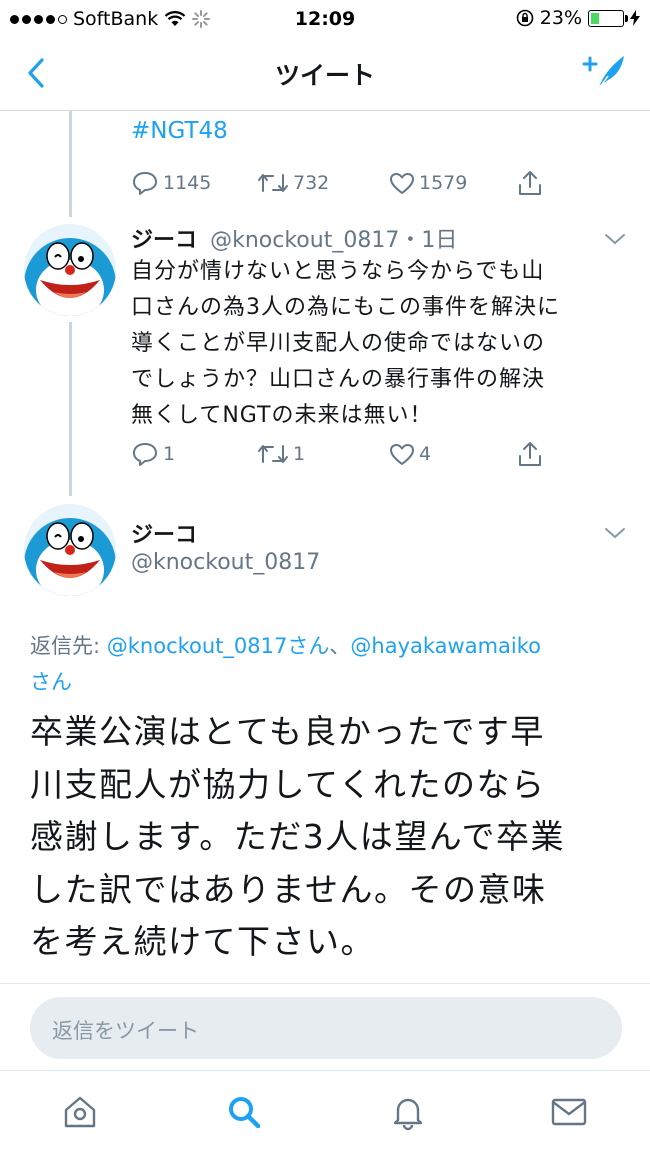  What do you see at coordinates (408, 1112) in the screenshot?
I see `notifications-icon` at bounding box center [408, 1112].